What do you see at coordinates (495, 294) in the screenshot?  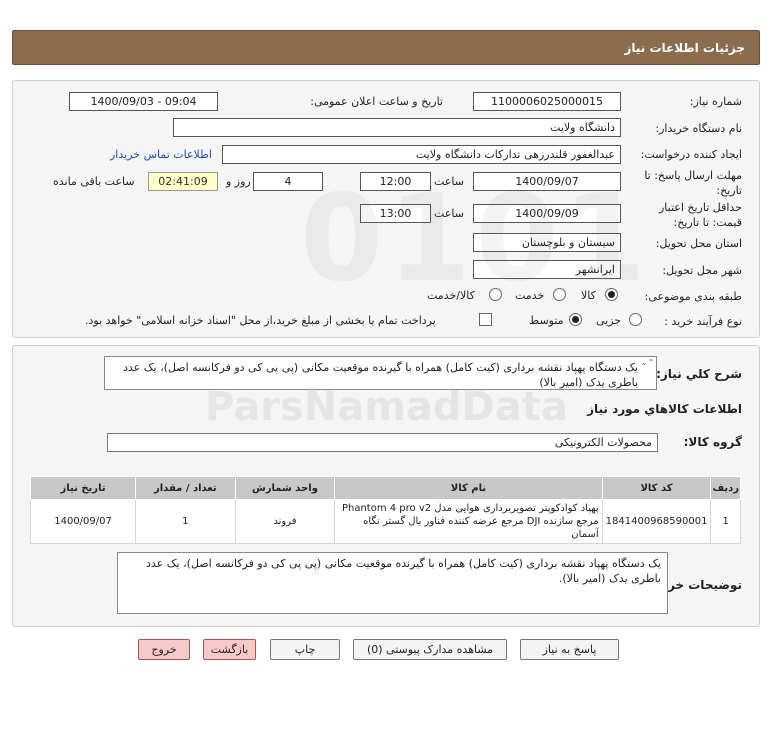 I see `category-radio-goods-service` at bounding box center [495, 294].